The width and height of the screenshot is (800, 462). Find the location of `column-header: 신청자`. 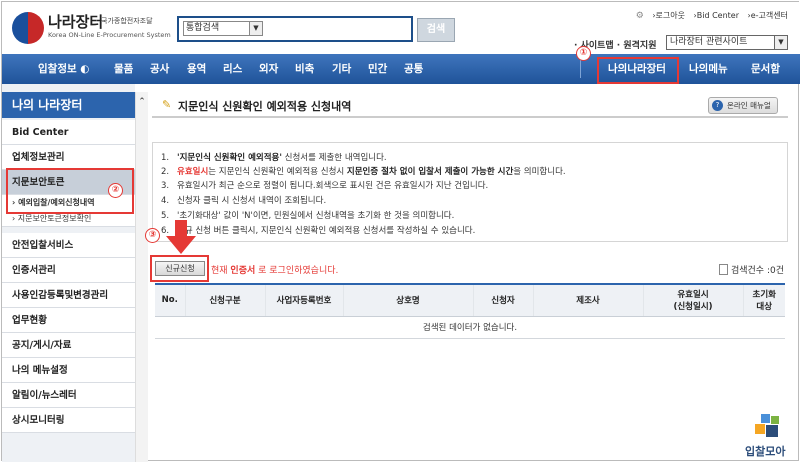

column-header: 신청자 is located at coordinates (503, 300).